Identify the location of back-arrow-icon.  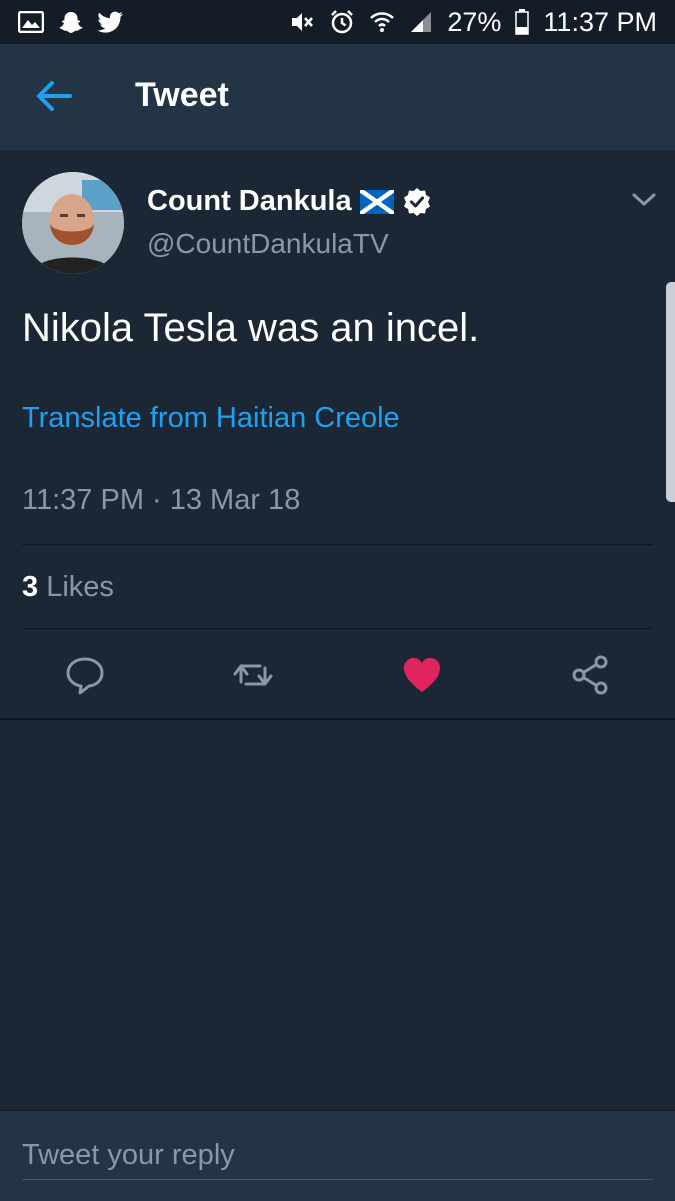
(54, 96).